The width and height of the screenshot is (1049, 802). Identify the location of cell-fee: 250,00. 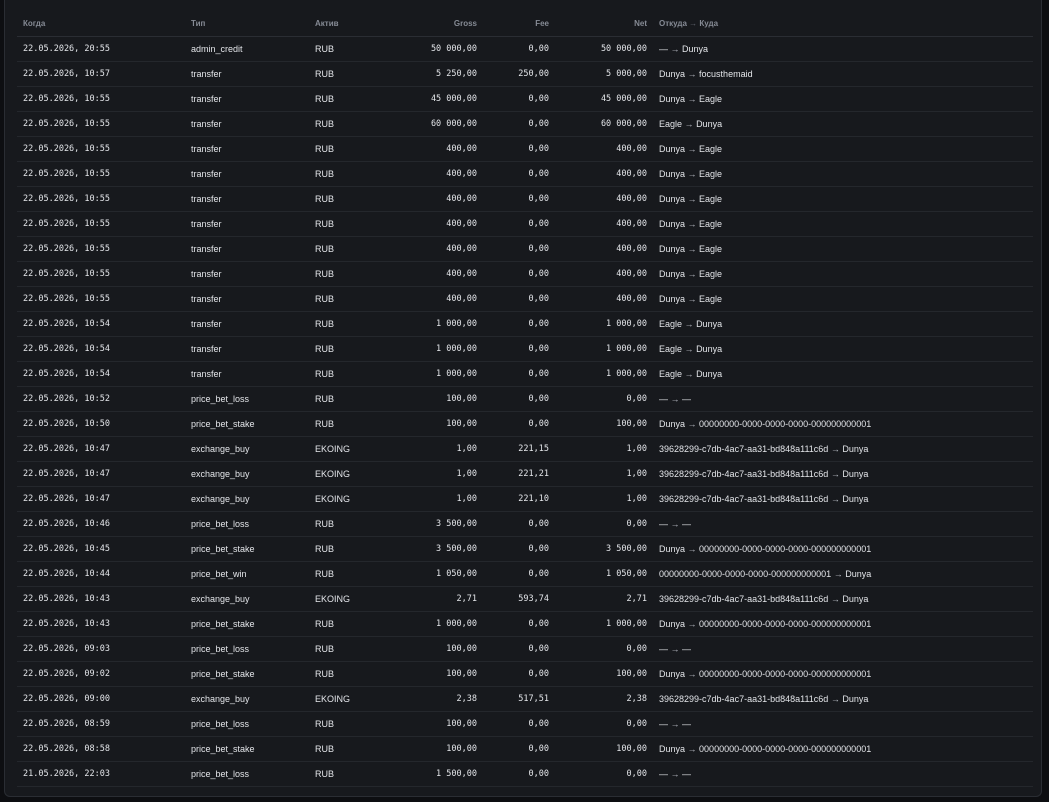
(519, 74).